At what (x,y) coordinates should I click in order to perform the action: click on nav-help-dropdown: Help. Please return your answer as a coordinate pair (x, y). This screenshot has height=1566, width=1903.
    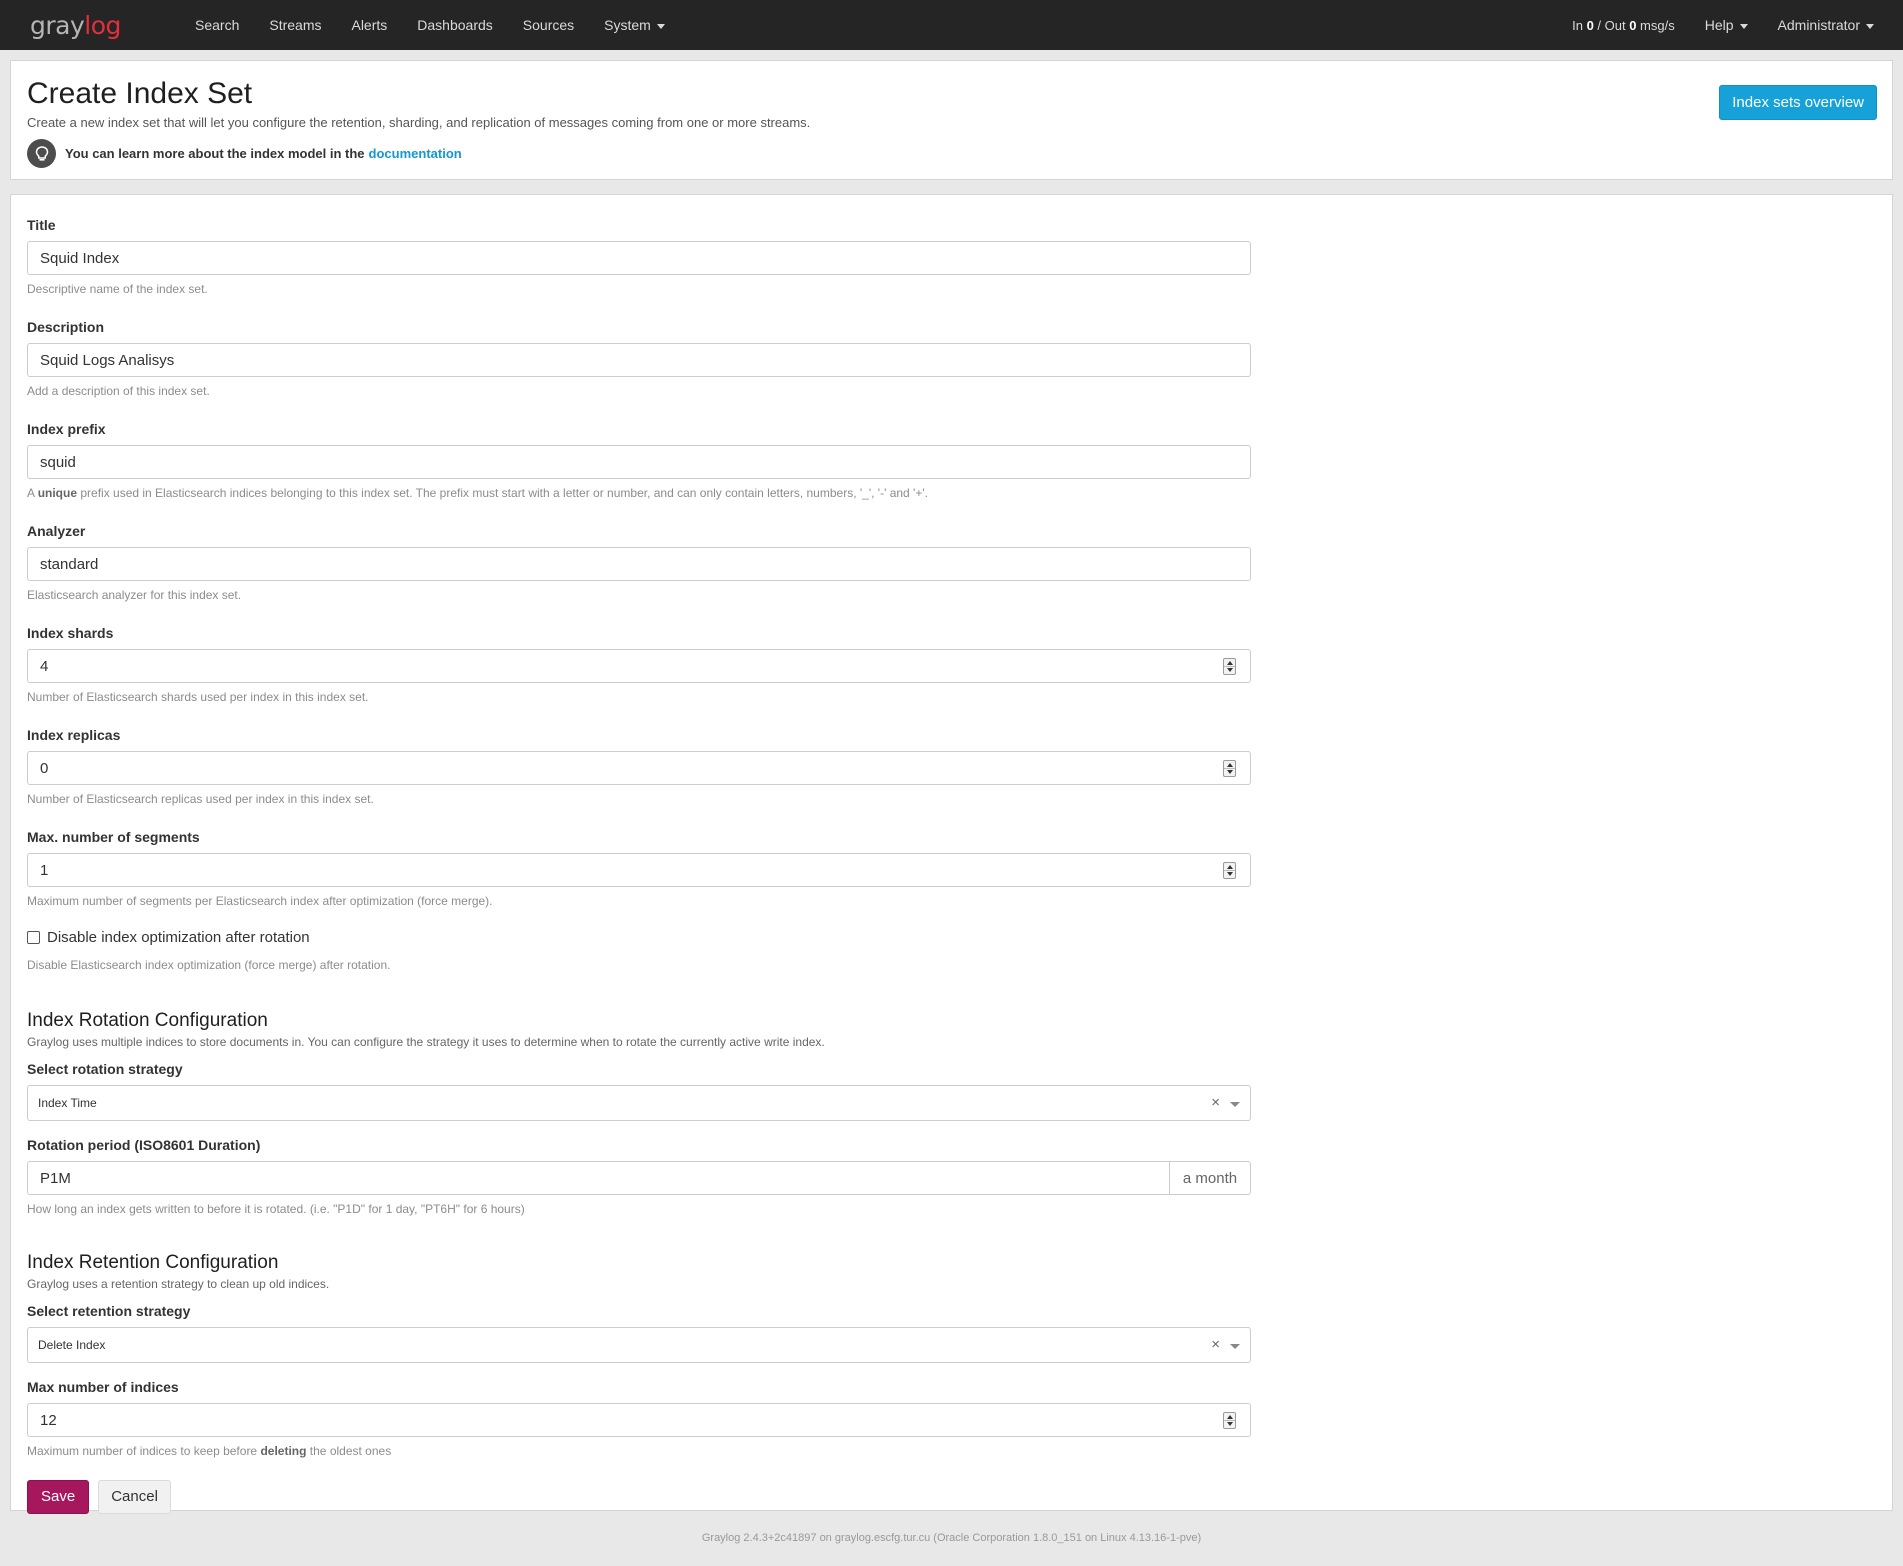
    Looking at the image, I should click on (1726, 25).